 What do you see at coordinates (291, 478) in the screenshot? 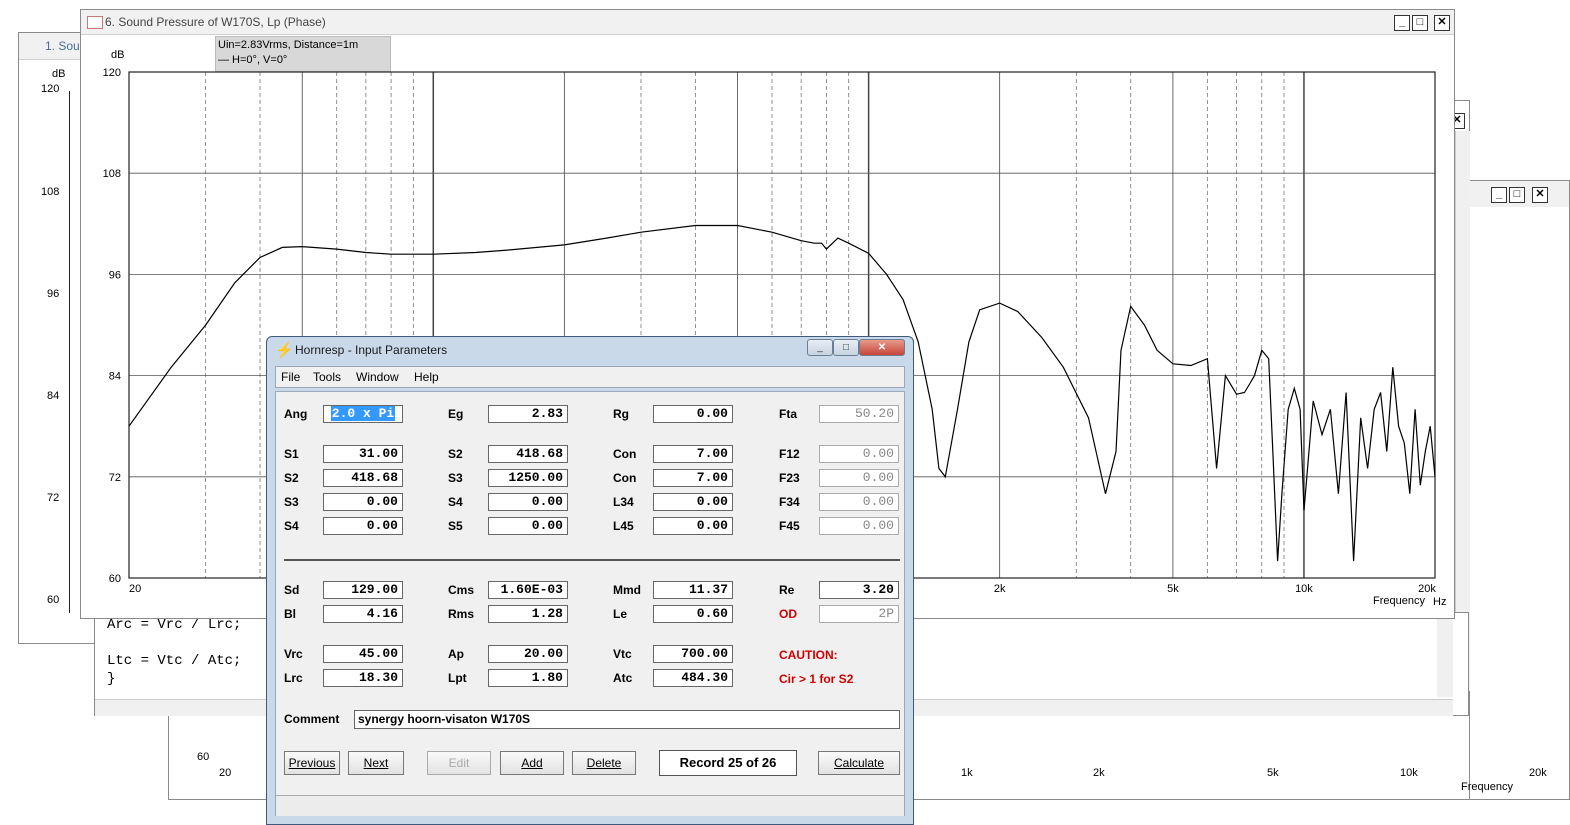
I see `param-label-s2: S2` at bounding box center [291, 478].